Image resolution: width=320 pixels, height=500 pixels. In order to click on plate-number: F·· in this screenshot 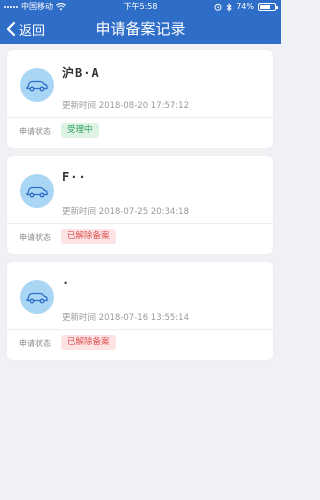, I will do `click(74, 177)`.